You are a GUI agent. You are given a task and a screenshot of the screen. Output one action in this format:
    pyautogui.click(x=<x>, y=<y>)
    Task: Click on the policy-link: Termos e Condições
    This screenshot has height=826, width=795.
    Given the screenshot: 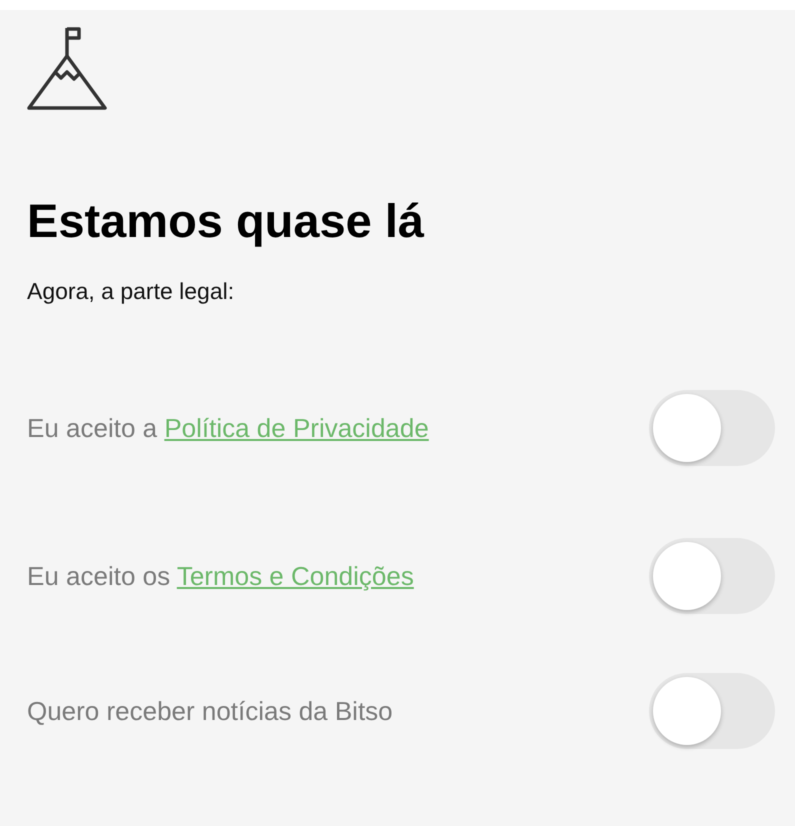 What is the action you would take?
    pyautogui.click(x=295, y=575)
    